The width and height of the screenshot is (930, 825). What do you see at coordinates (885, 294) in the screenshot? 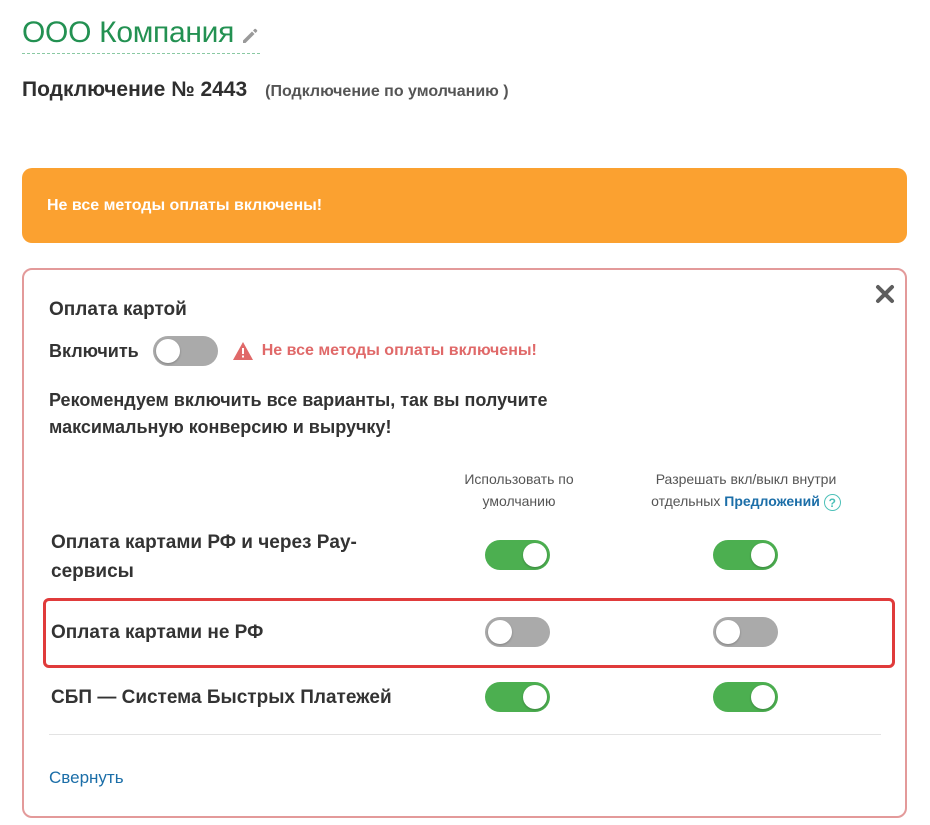
I see `close-icon` at bounding box center [885, 294].